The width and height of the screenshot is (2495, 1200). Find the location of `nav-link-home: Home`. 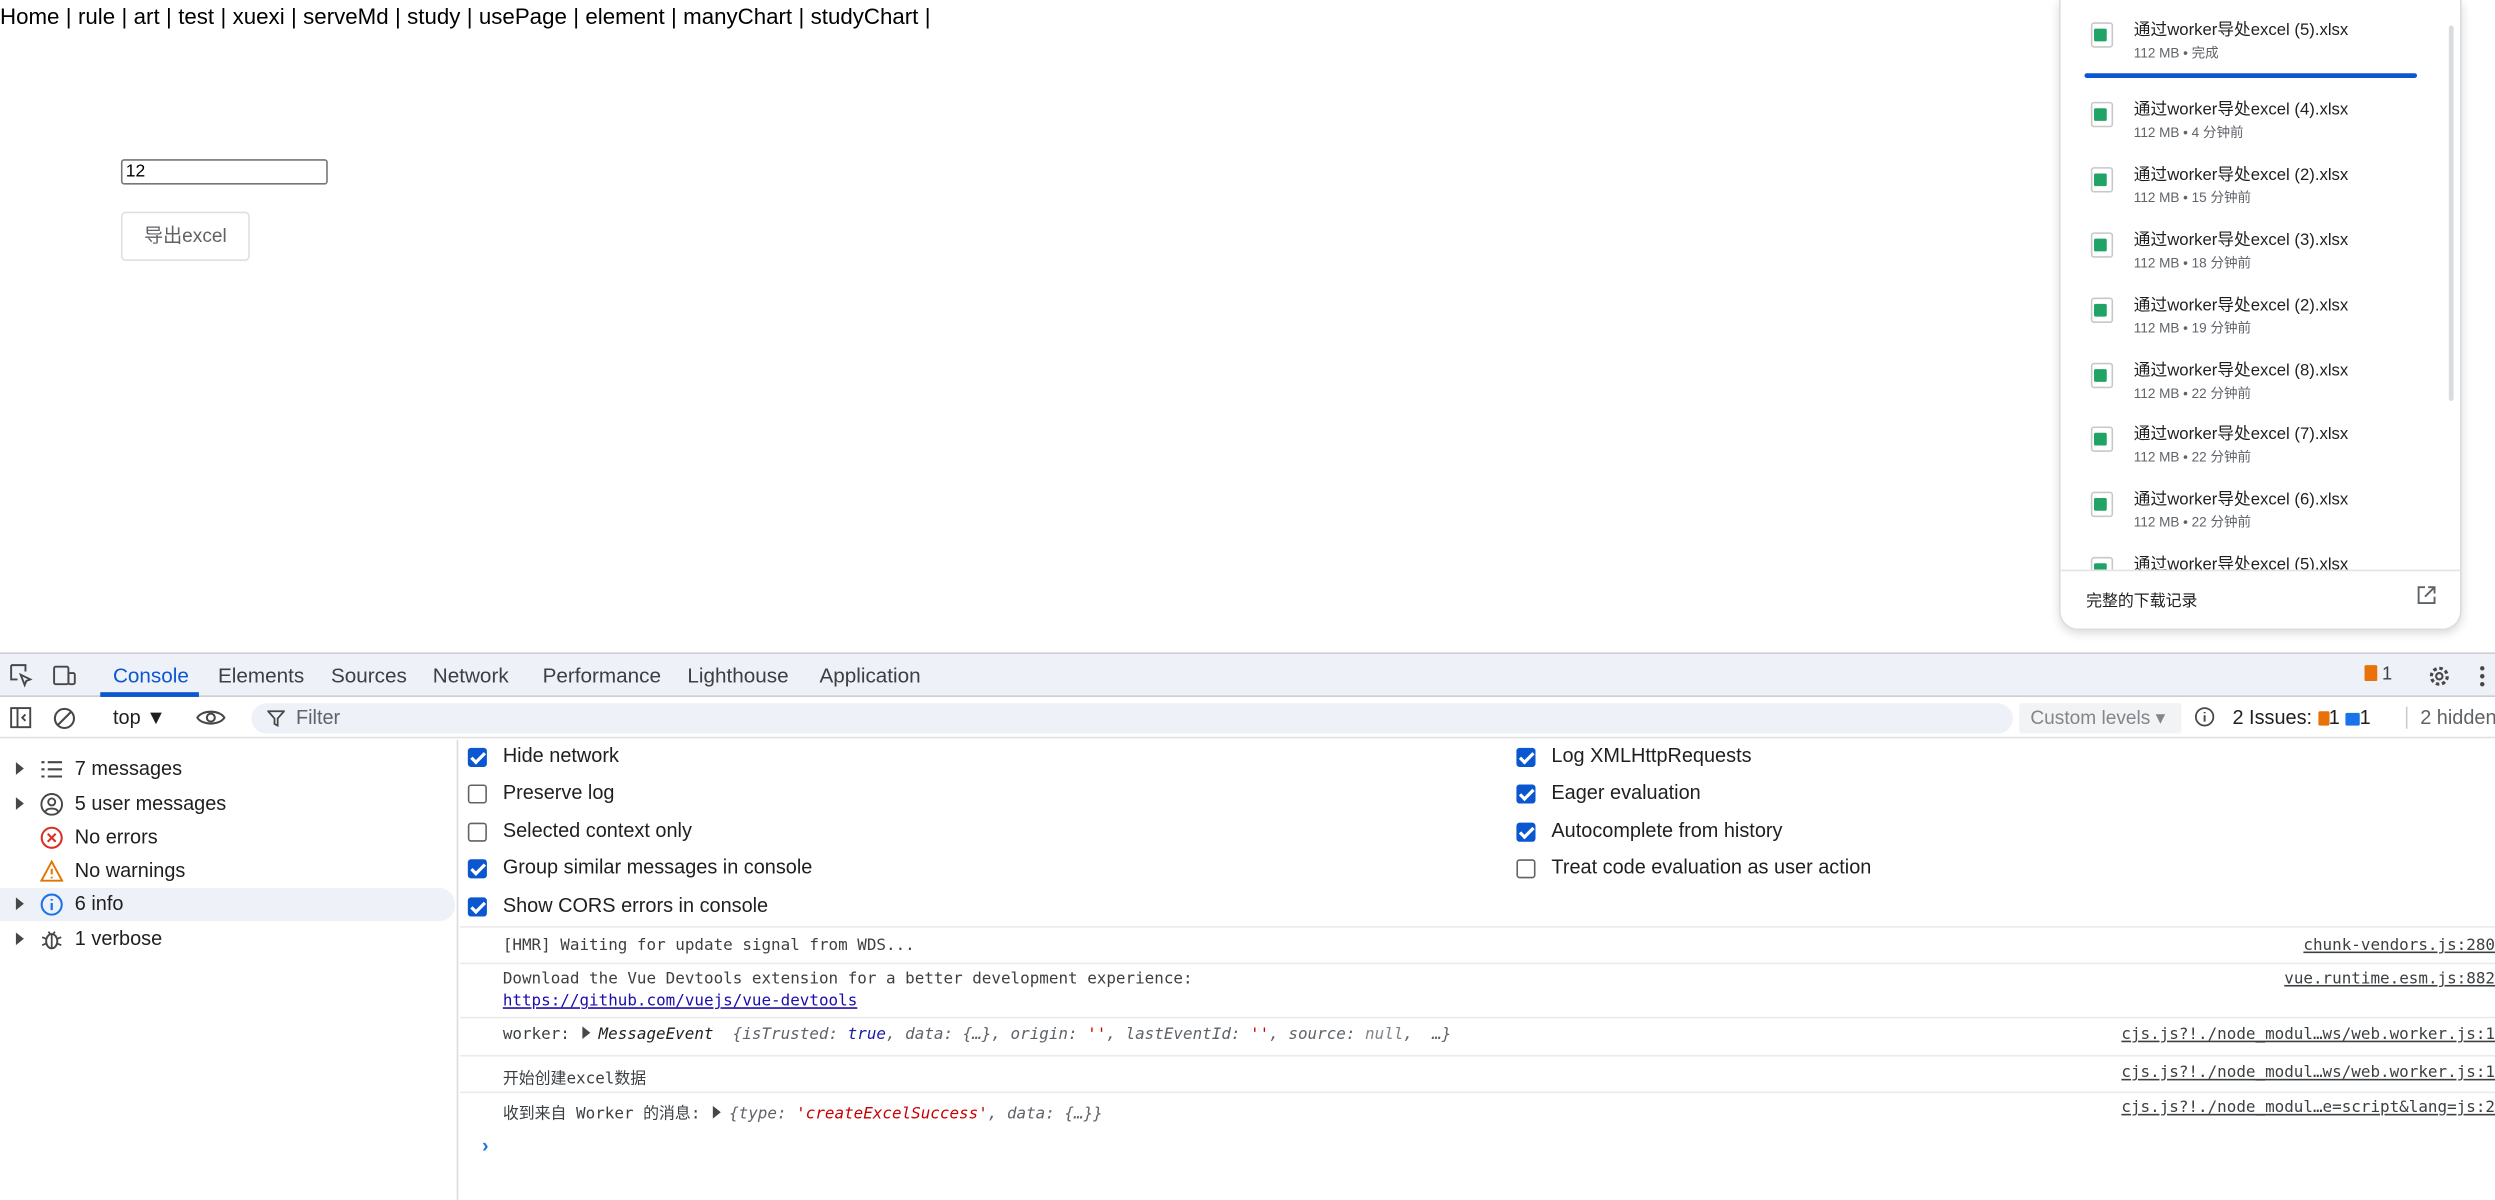

nav-link-home: Home is located at coordinates (29, 15).